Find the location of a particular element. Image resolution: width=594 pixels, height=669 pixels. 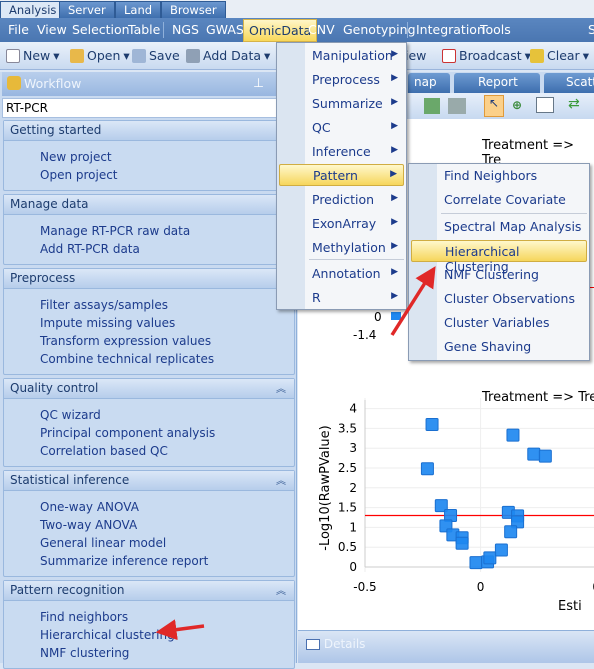

view-button: iew is located at coordinates (415, 55).